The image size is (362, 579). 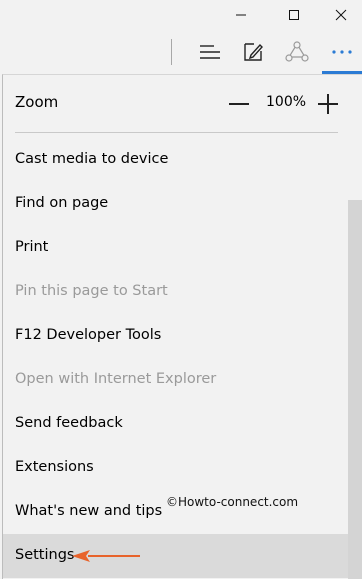 I want to click on zoom-value: 100%, so click(x=286, y=102).